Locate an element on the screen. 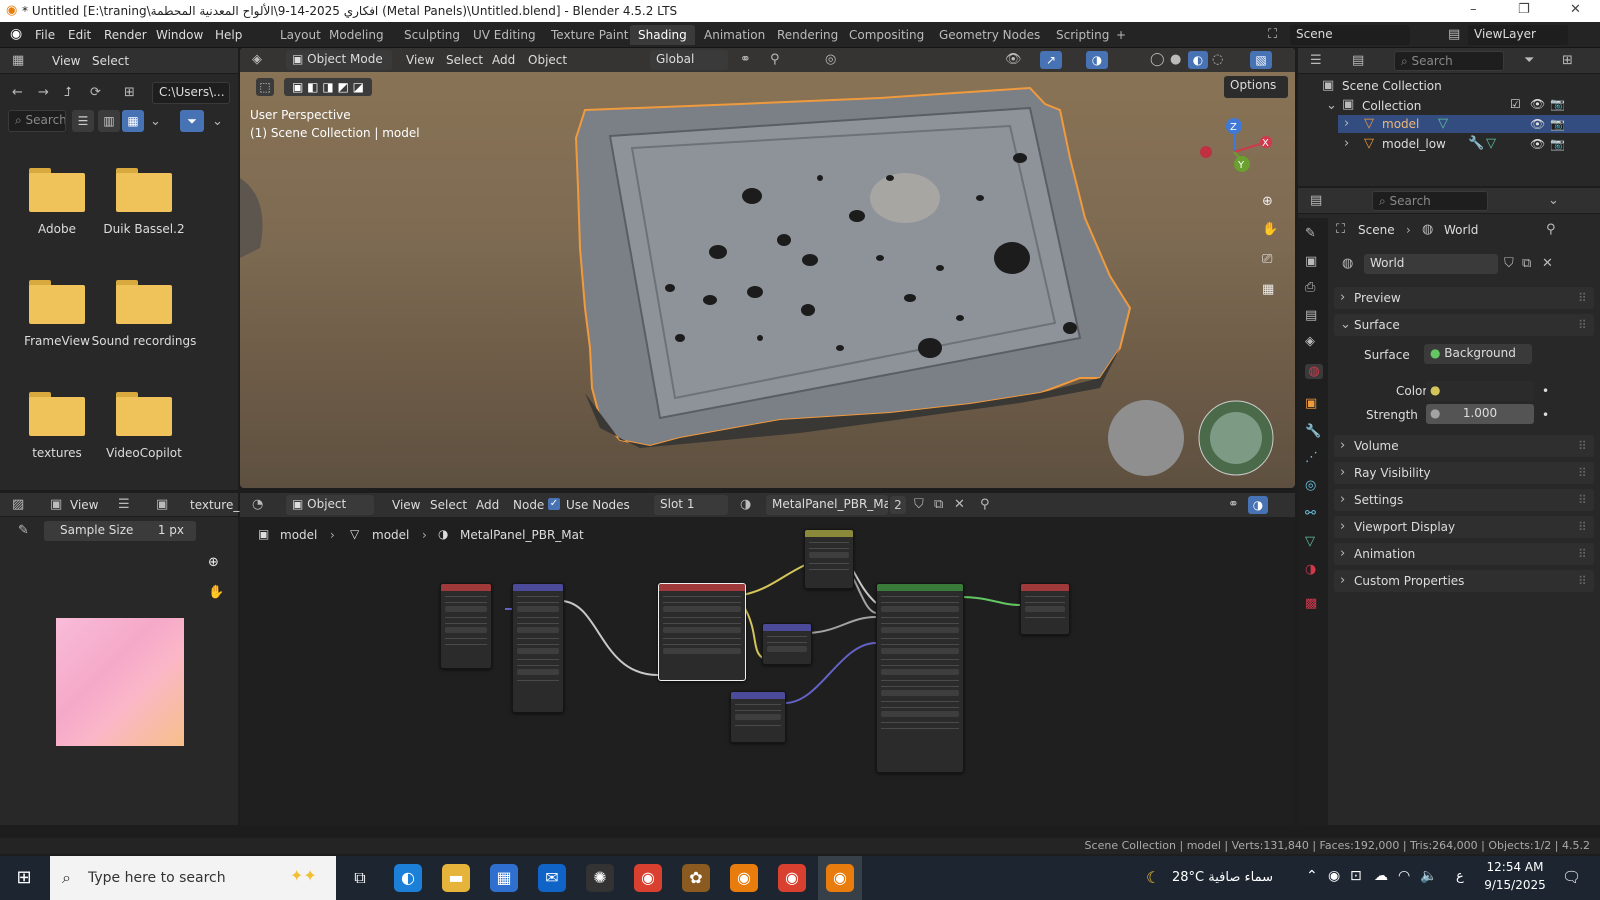 The image size is (1600, 900). node-principled-bsdf is located at coordinates (920, 678).